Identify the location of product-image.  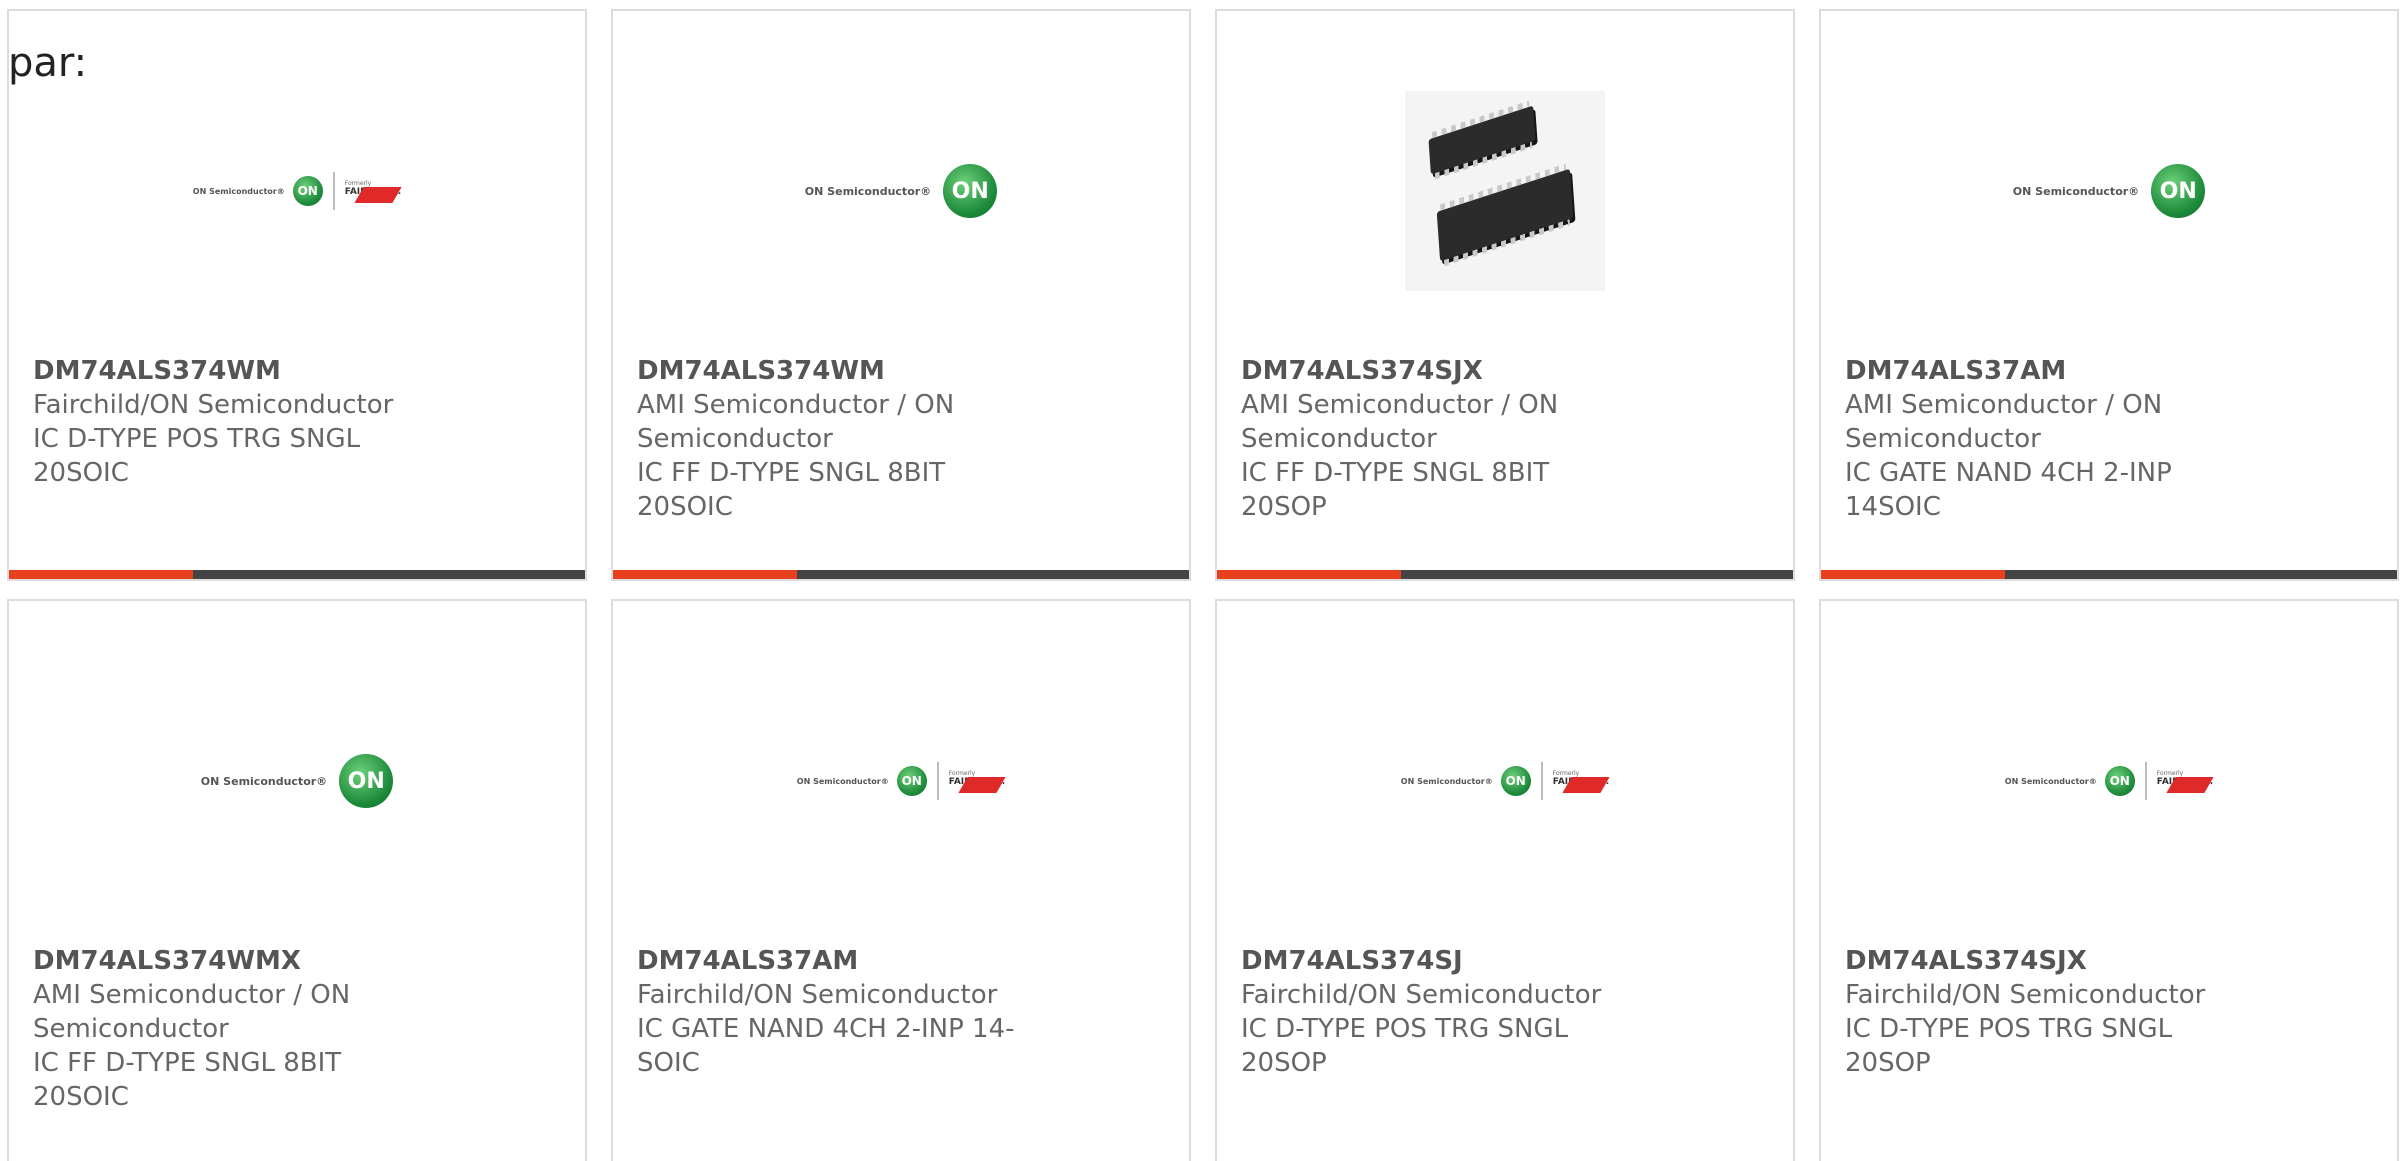
(1505, 191).